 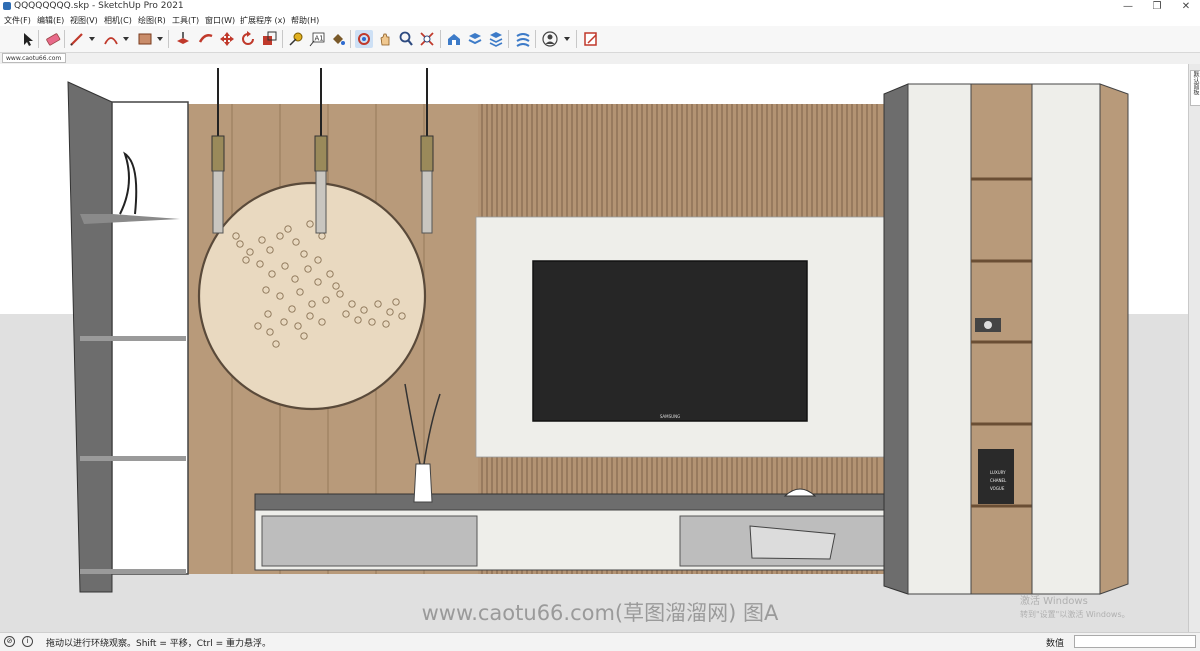 I want to click on title-bar: QQQQQQQQ.skp - SketchUp Pro 2021 — ❐ ✕, so click(x=600, y=7).